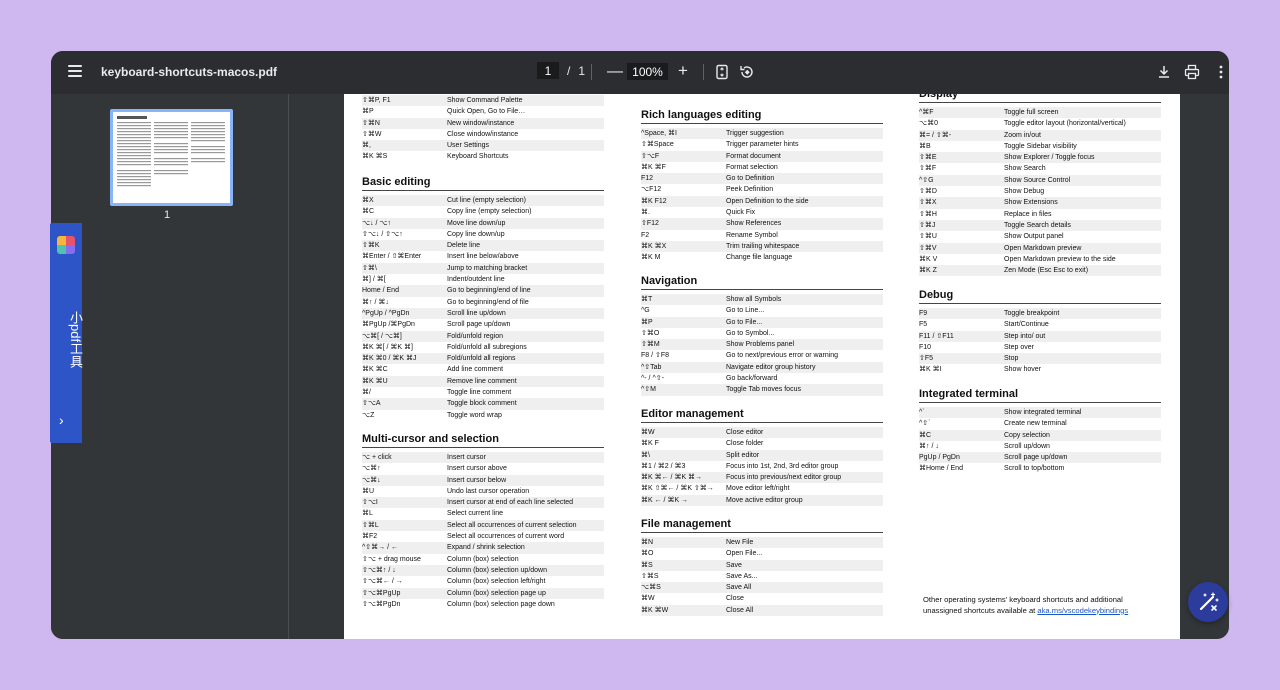  I want to click on menu-icon, so click(75, 72).